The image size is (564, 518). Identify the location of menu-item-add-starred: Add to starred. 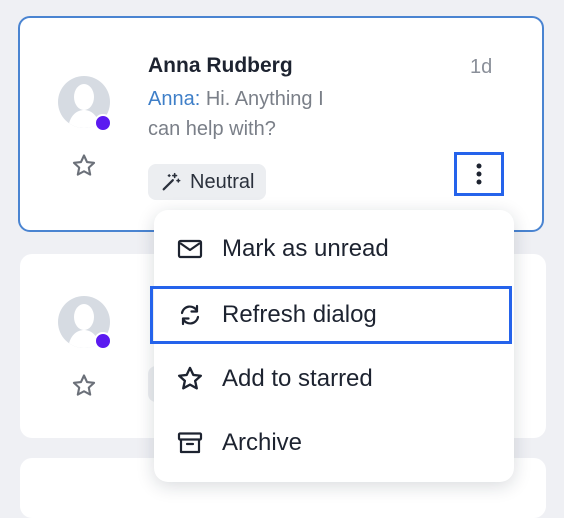
(334, 379).